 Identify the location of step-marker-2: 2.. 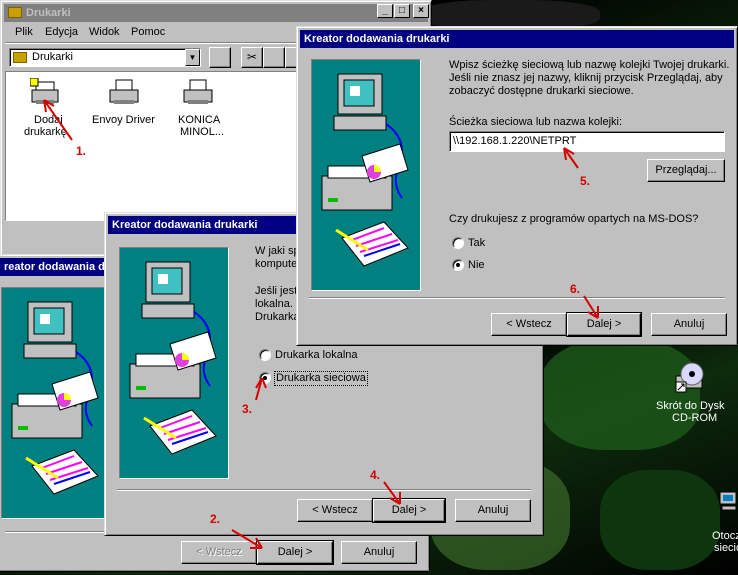
(215, 519).